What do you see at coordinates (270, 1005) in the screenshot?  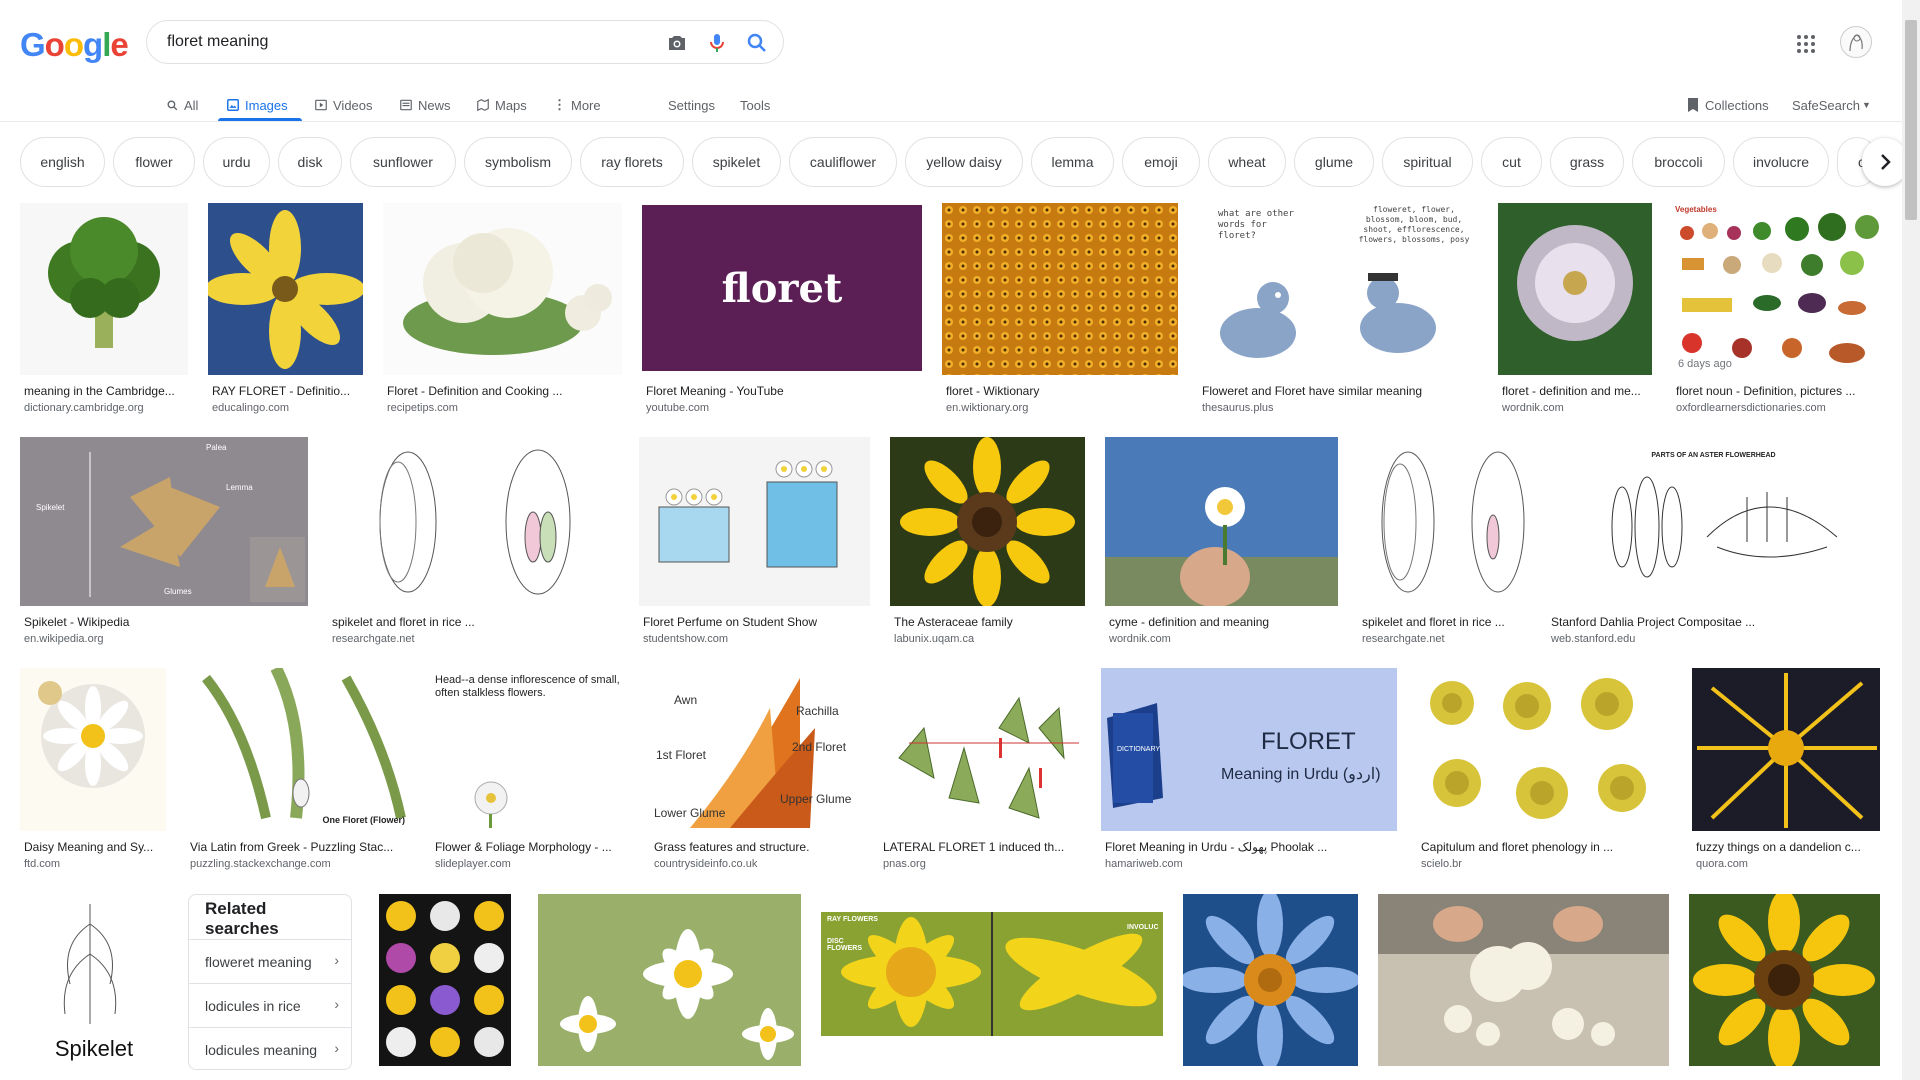 I see `related-search-item: lodicules in rice ›` at bounding box center [270, 1005].